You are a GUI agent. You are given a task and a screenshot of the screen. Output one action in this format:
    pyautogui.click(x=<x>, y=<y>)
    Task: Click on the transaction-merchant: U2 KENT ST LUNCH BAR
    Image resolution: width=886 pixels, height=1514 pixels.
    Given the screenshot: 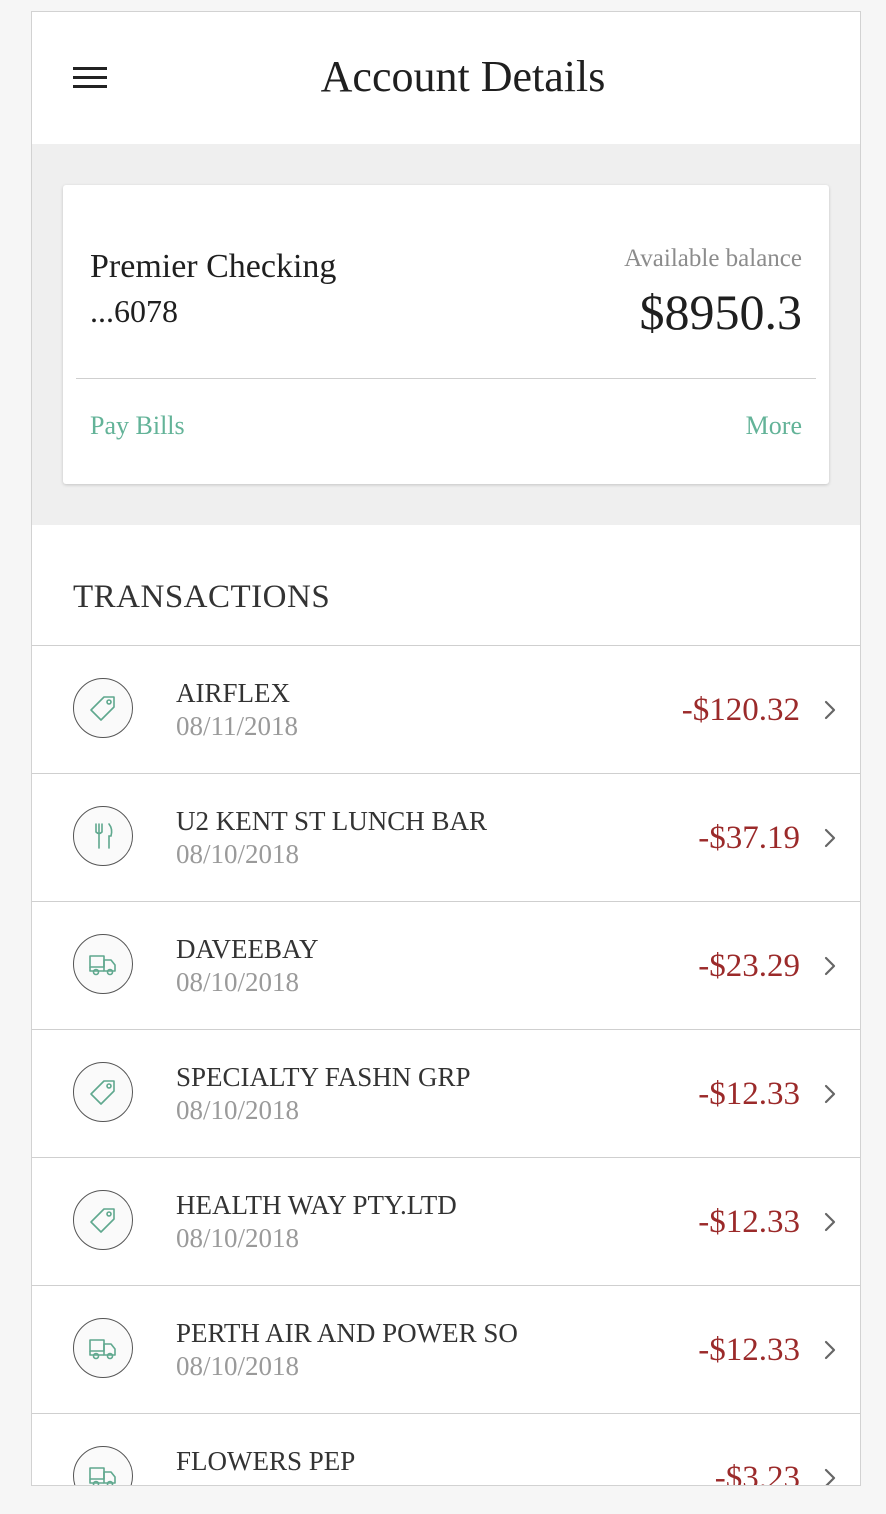 What is the action you would take?
    pyautogui.click(x=332, y=821)
    